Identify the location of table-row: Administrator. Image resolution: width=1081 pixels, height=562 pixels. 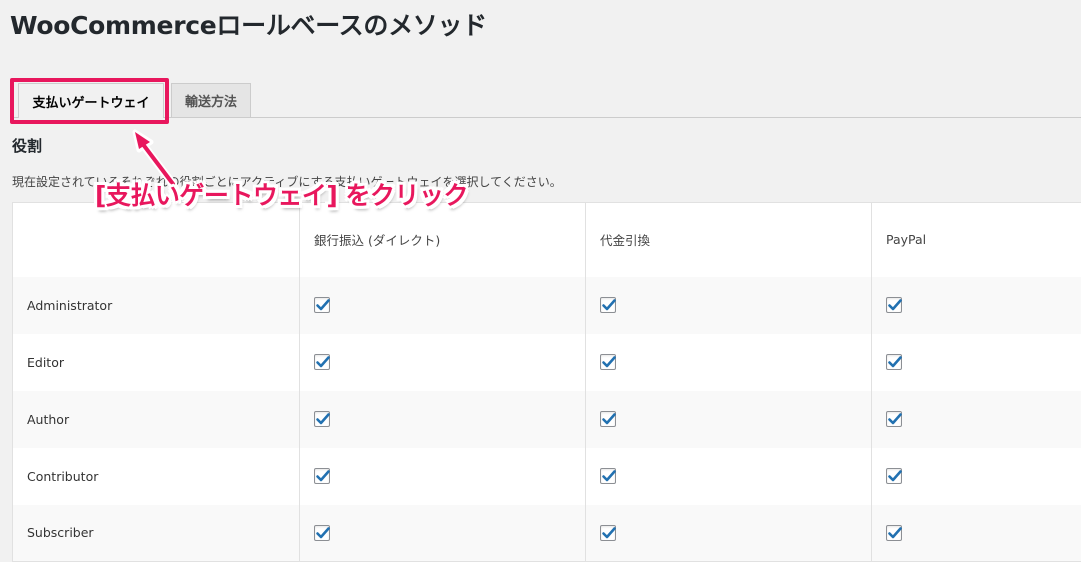
(547, 305).